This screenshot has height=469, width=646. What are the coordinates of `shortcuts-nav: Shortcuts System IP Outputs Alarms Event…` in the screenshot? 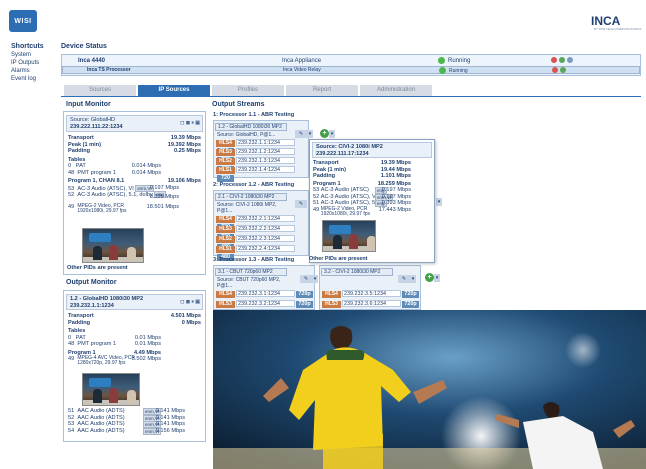 It's located at (35, 63).